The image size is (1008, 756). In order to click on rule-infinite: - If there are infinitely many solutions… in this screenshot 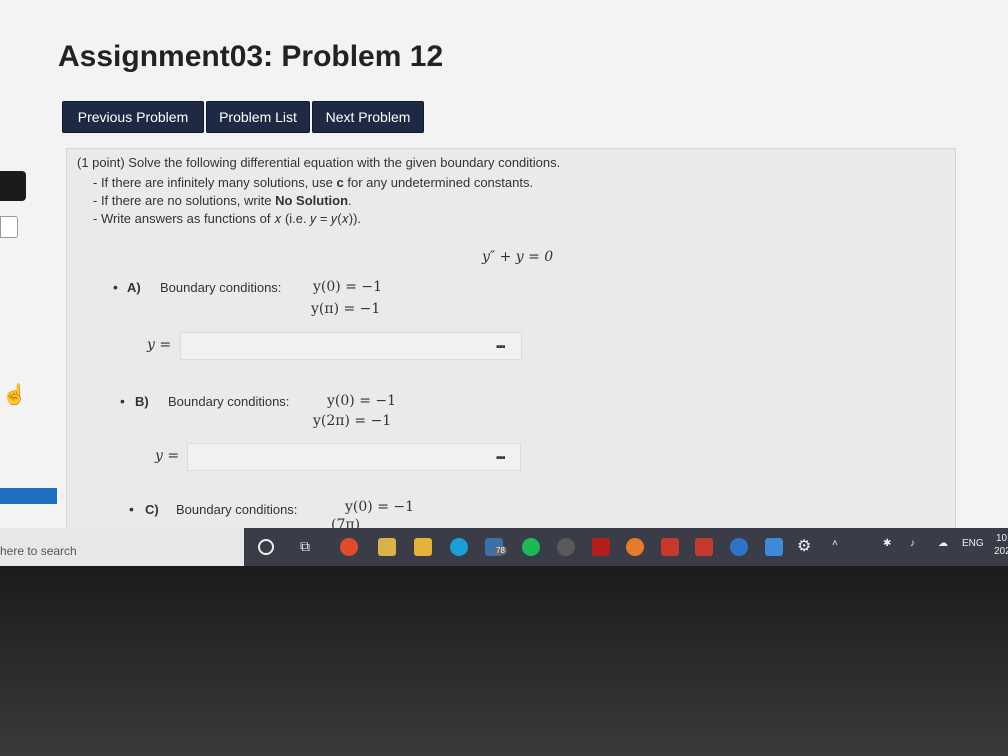, I will do `click(313, 182)`.